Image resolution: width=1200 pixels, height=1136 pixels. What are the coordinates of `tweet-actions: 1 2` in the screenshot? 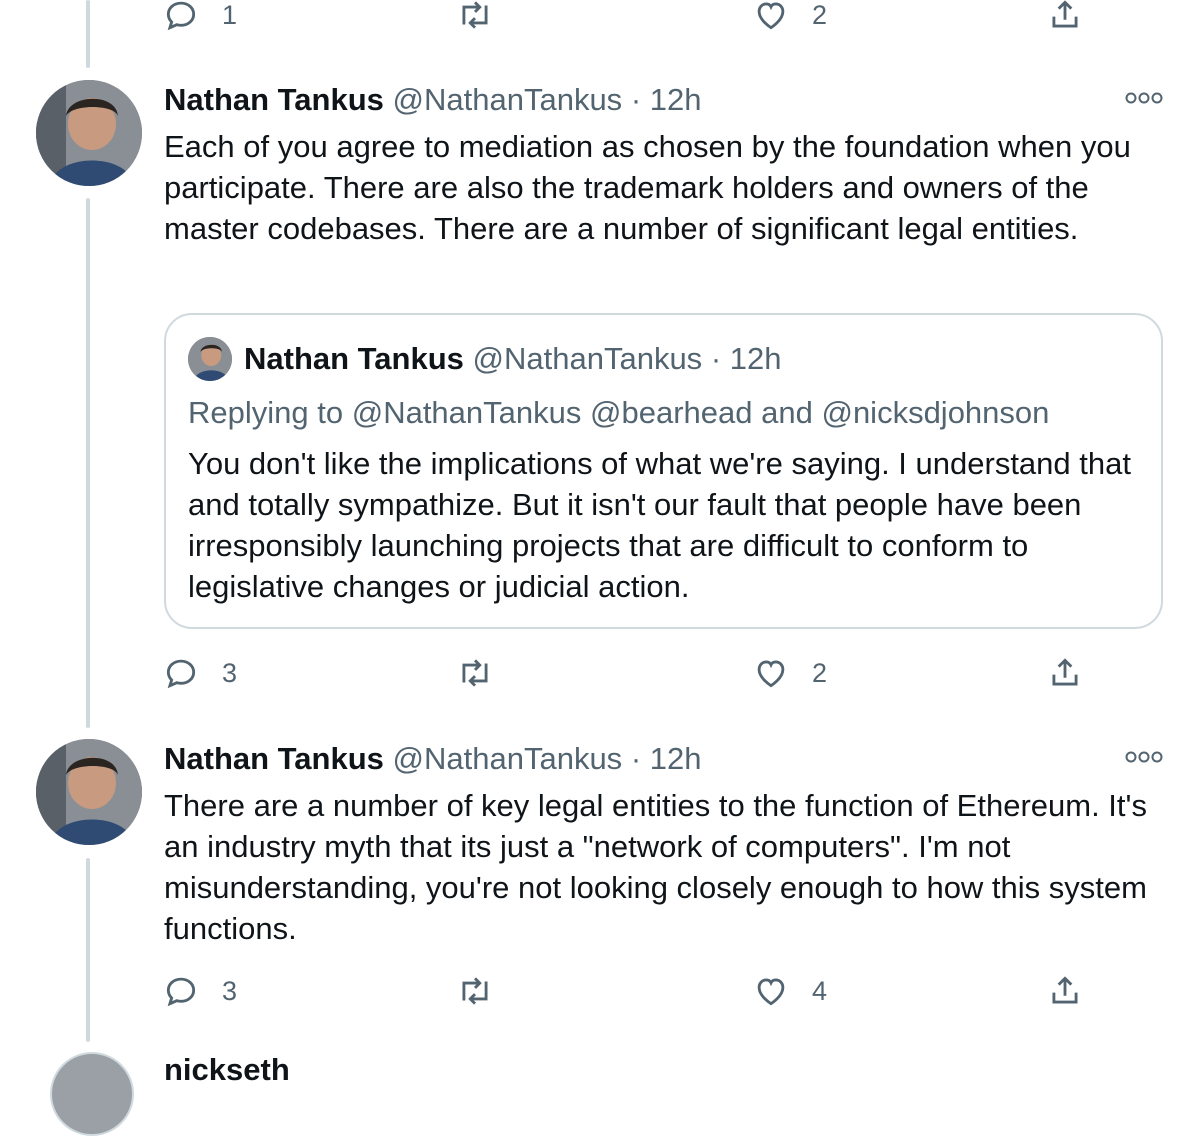 It's located at (600, 20).